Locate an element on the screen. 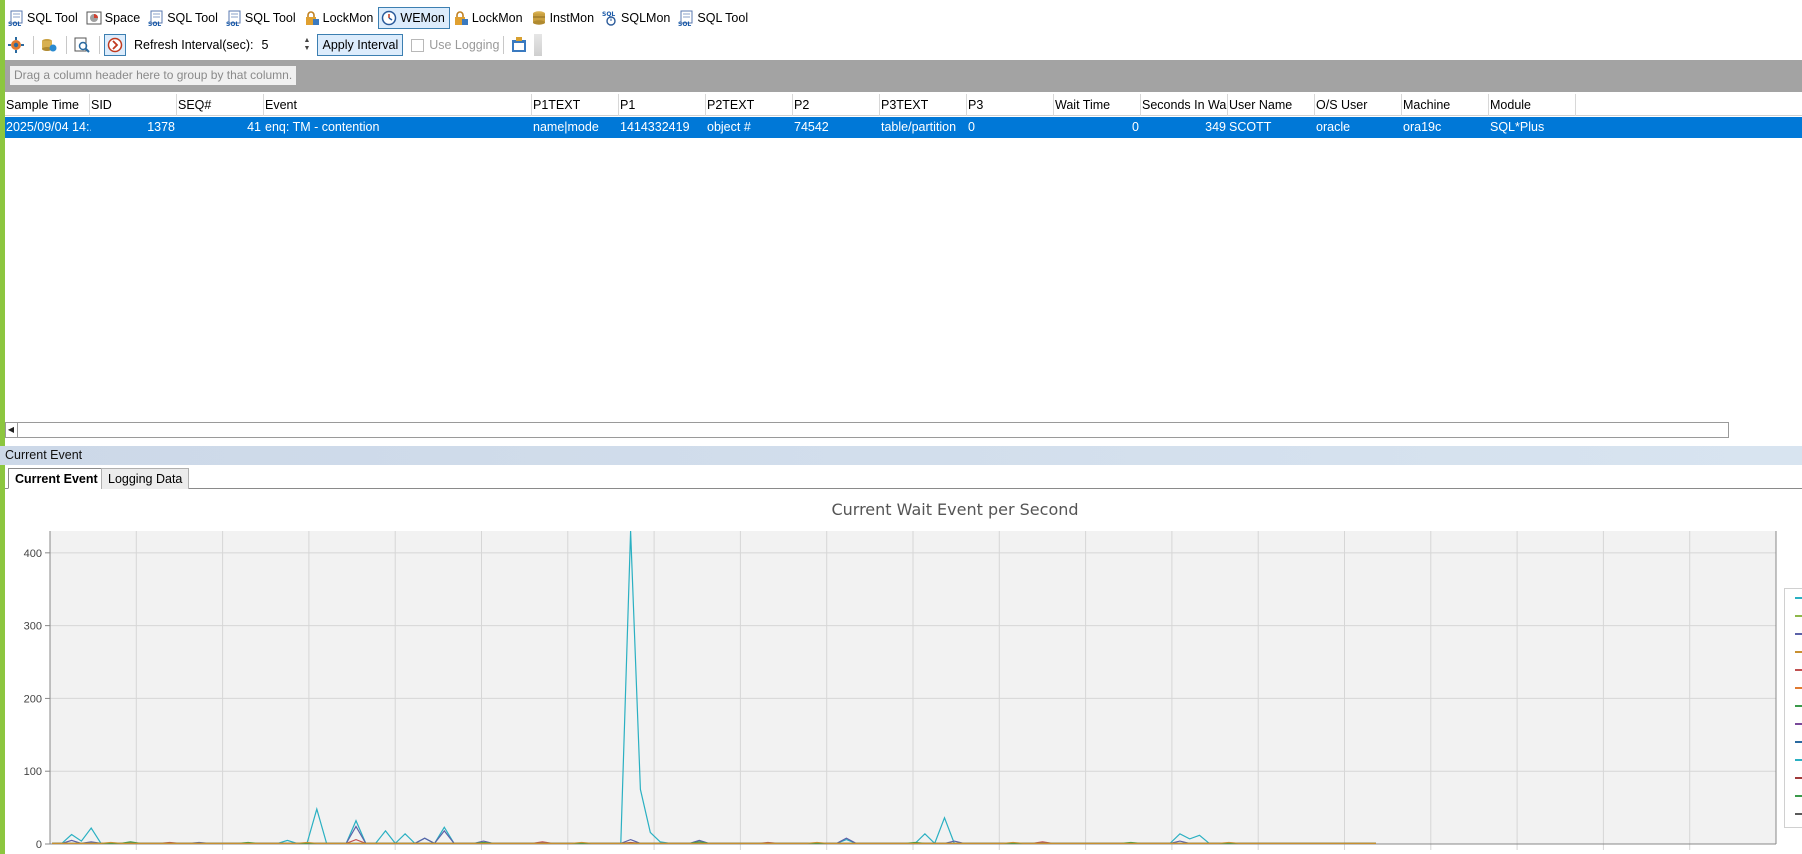  database-refresh-icon is located at coordinates (49, 45).